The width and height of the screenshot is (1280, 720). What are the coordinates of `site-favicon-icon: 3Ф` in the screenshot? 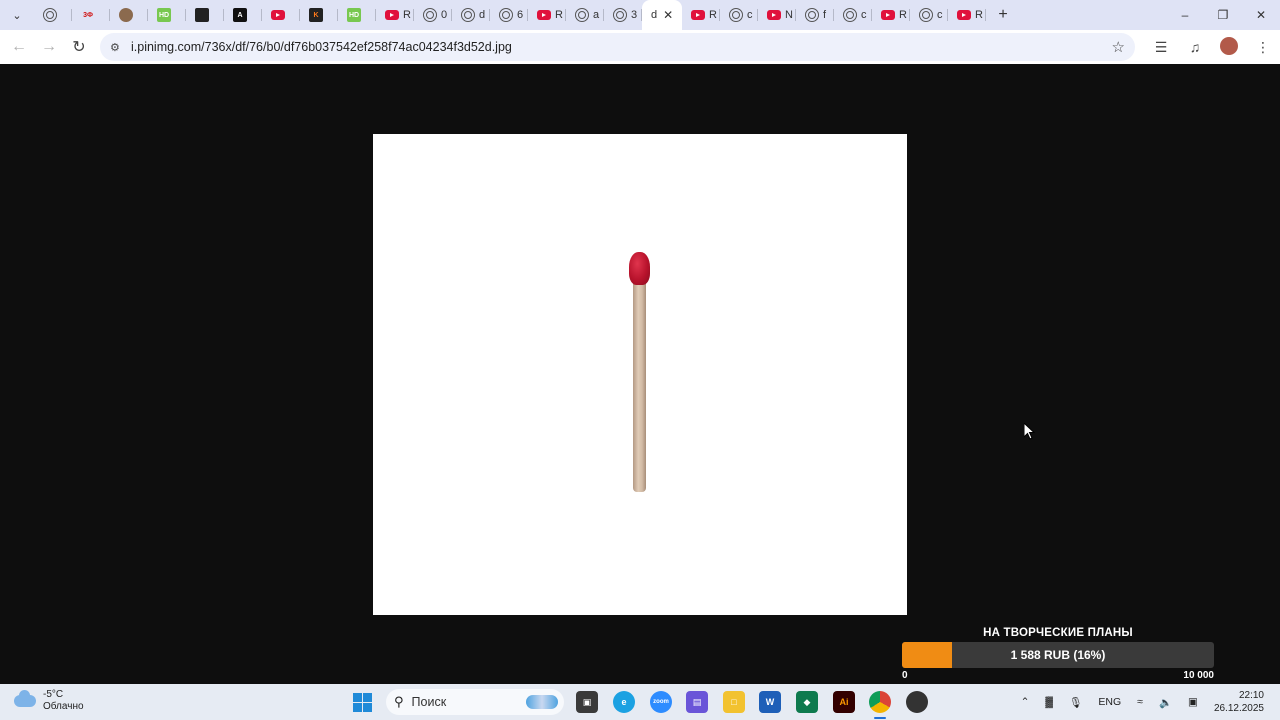 It's located at (88, 15).